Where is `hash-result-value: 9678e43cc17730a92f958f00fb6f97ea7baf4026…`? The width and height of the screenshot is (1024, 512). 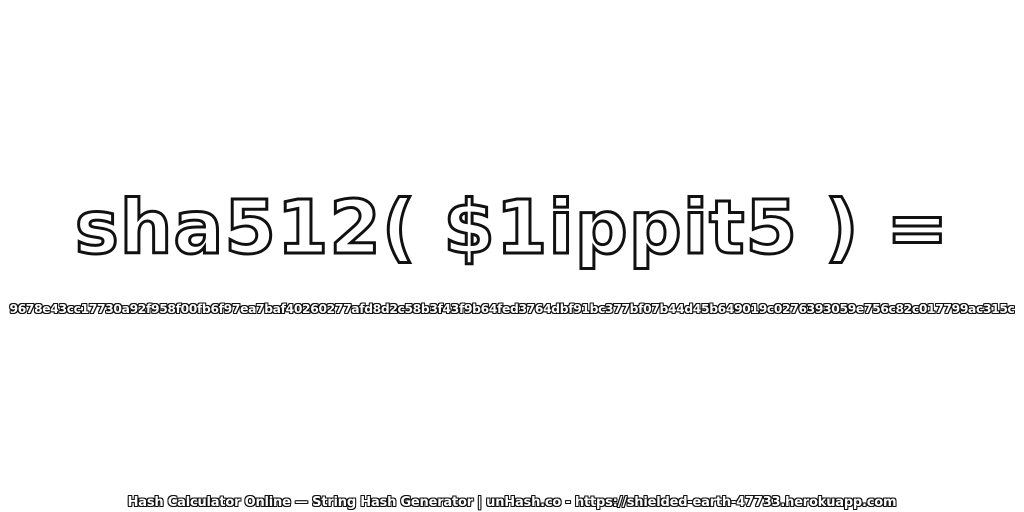 hash-result-value: 9678e43cc17730a92f958f00fb6f97ea7baf4026… is located at coordinates (512, 309).